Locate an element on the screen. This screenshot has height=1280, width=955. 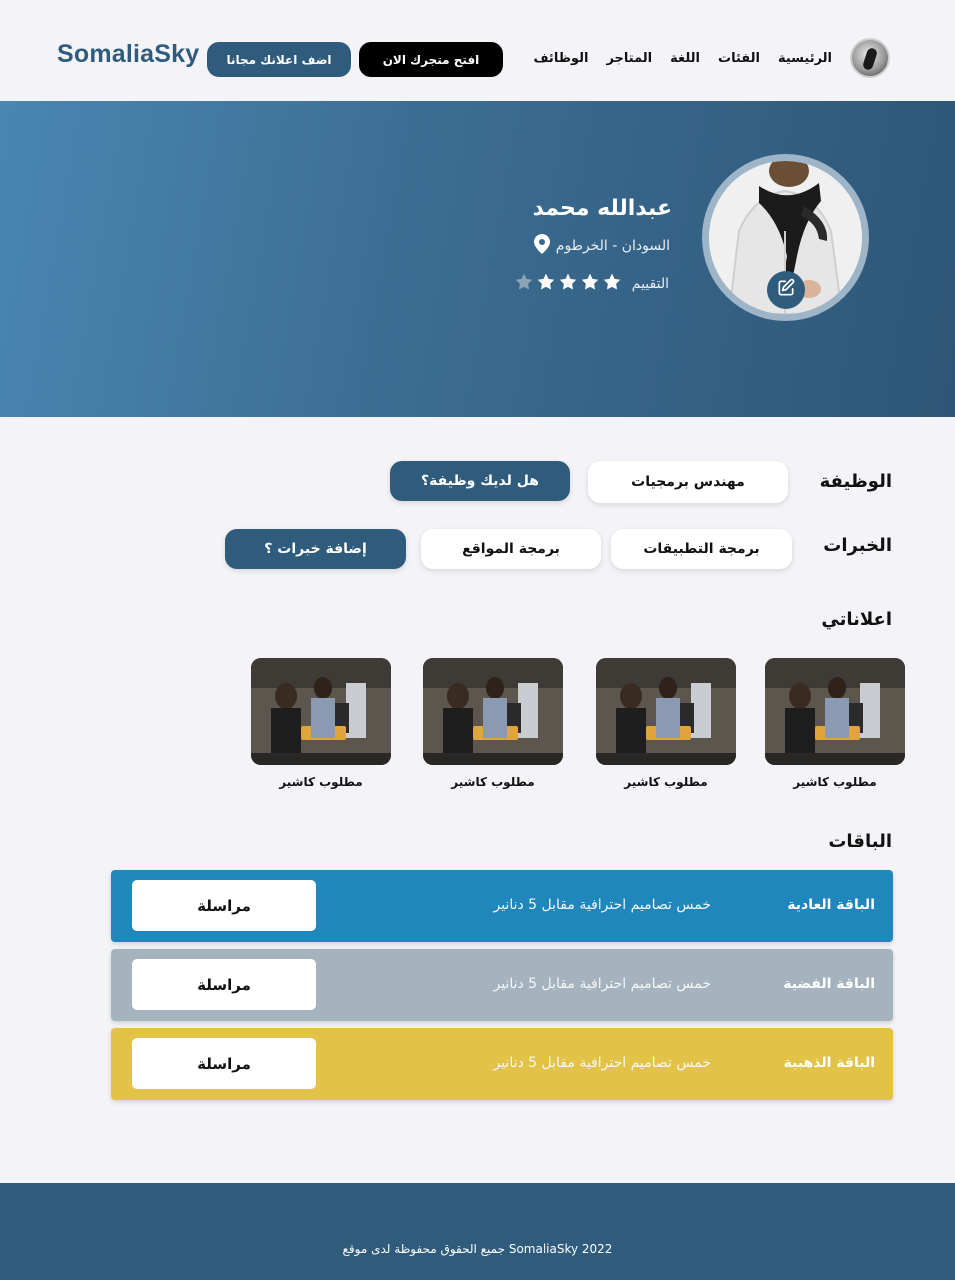
edit-pencil-icon is located at coordinates (786, 290).